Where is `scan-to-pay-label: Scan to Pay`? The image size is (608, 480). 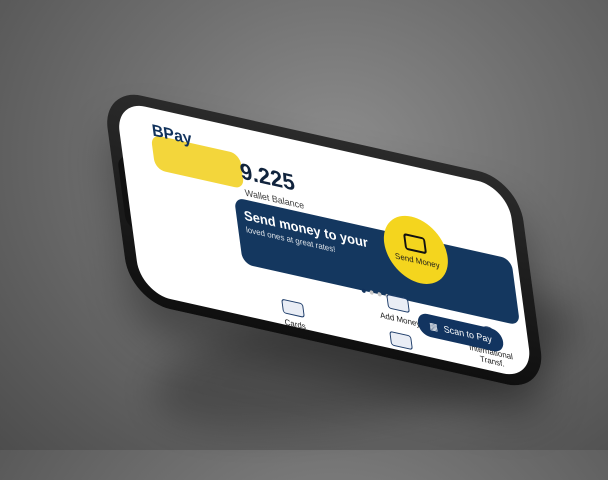
scan-to-pay-label: Scan to Pay is located at coordinates (468, 334).